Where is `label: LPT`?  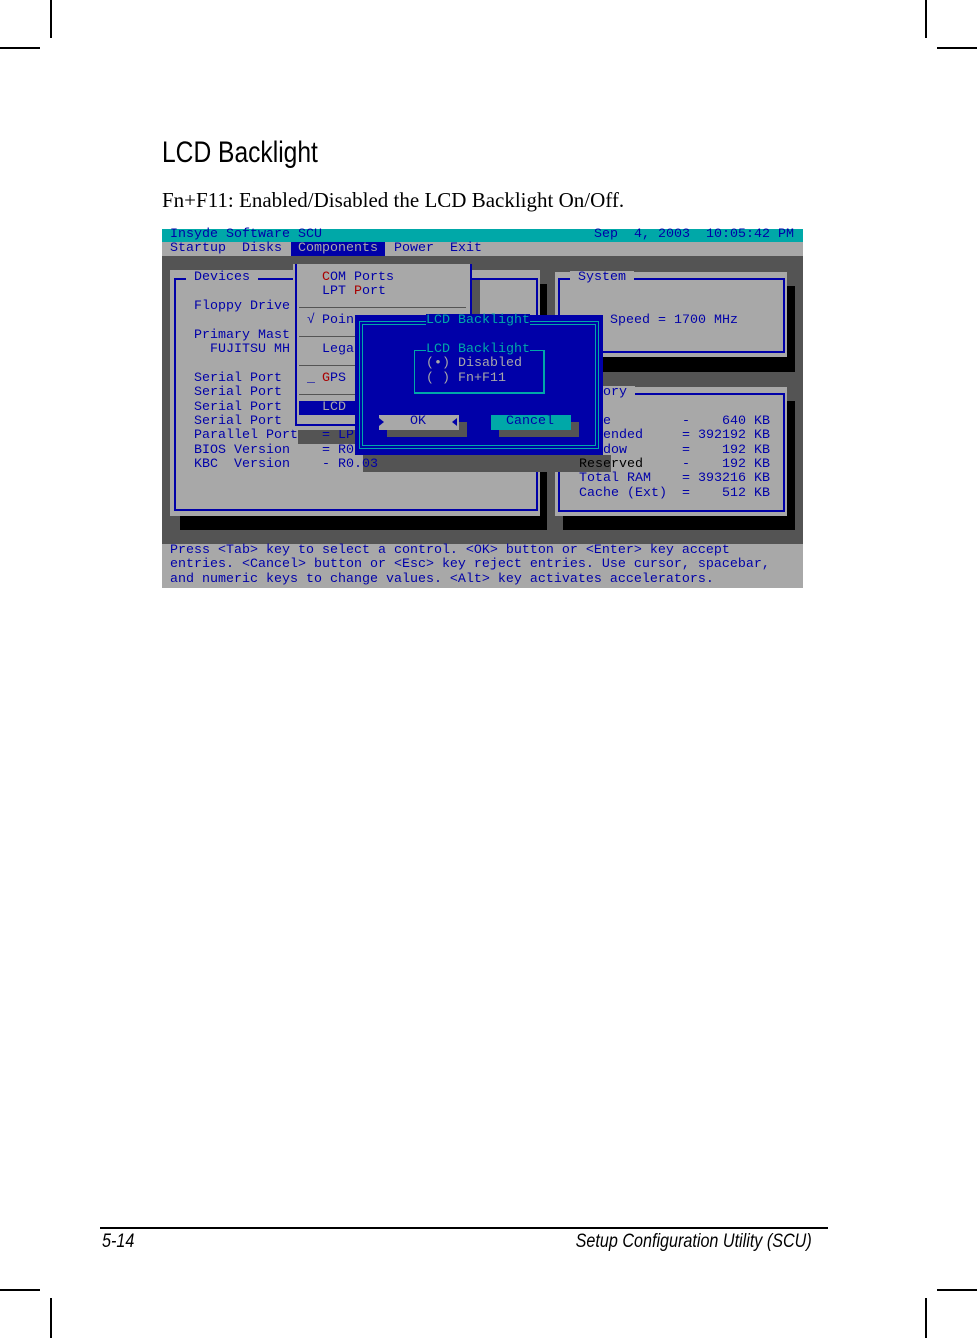 label: LPT is located at coordinates (338, 291).